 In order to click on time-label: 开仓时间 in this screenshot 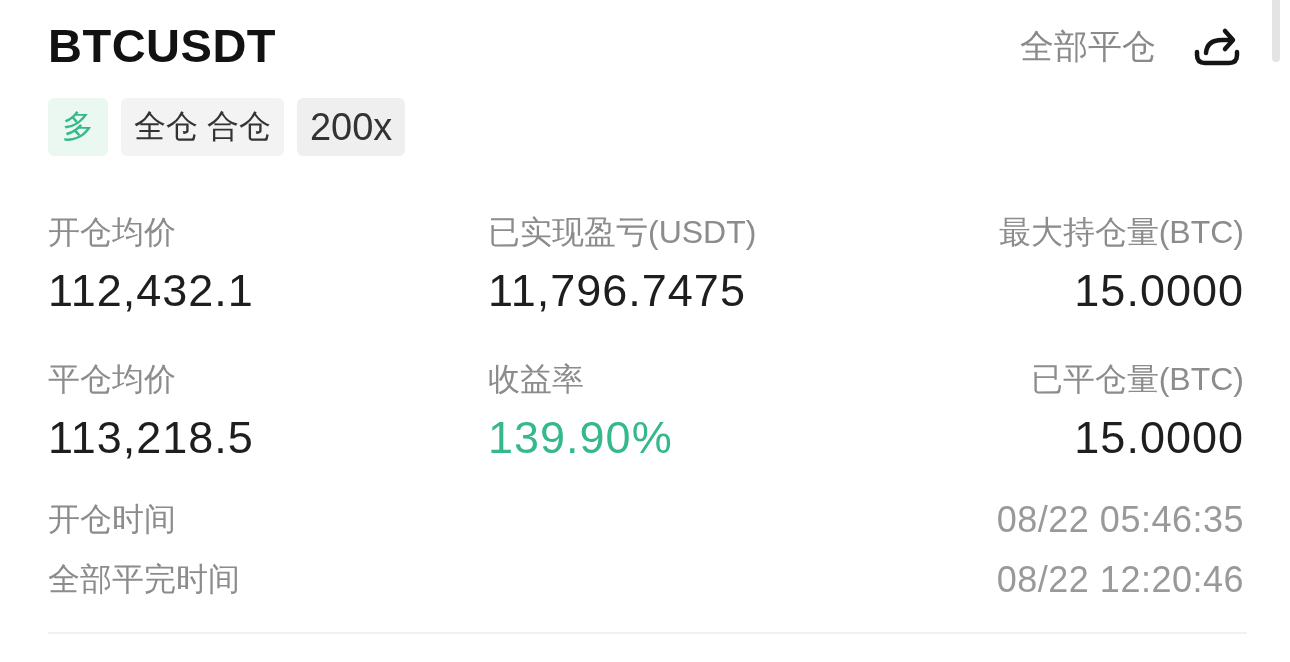, I will do `click(112, 519)`.